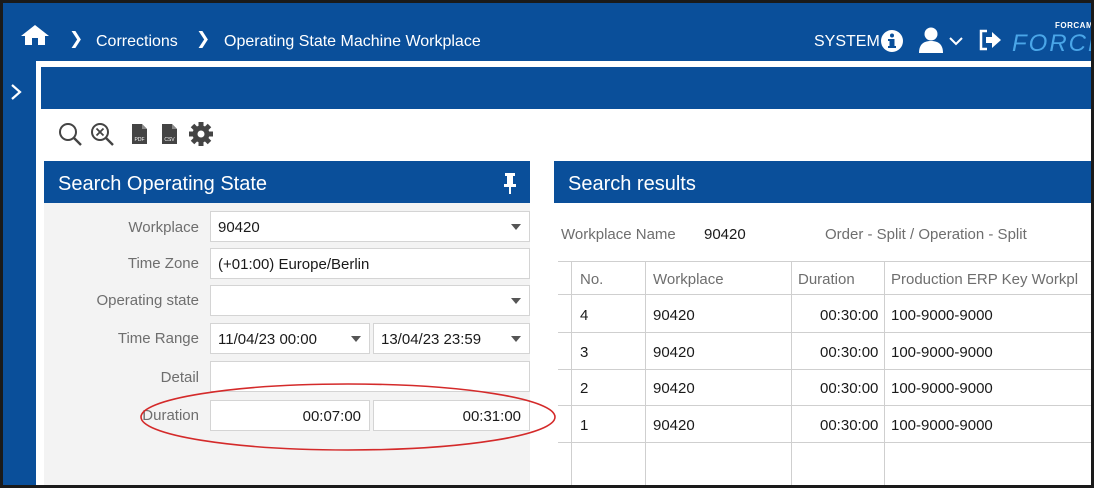  I want to click on table-row-no: 3, so click(584, 352).